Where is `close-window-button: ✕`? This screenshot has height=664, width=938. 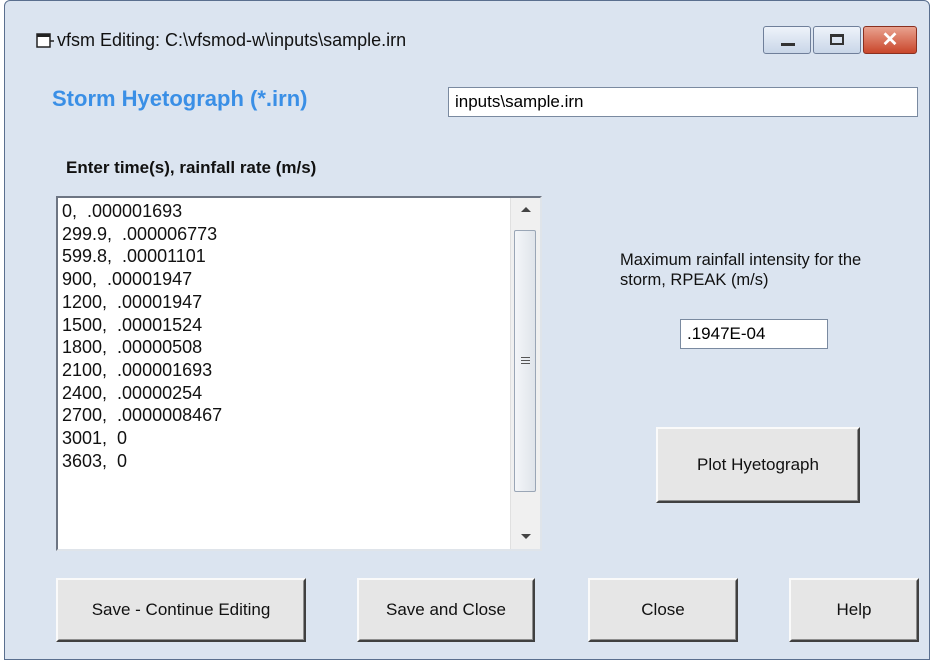
close-window-button: ✕ is located at coordinates (890, 40).